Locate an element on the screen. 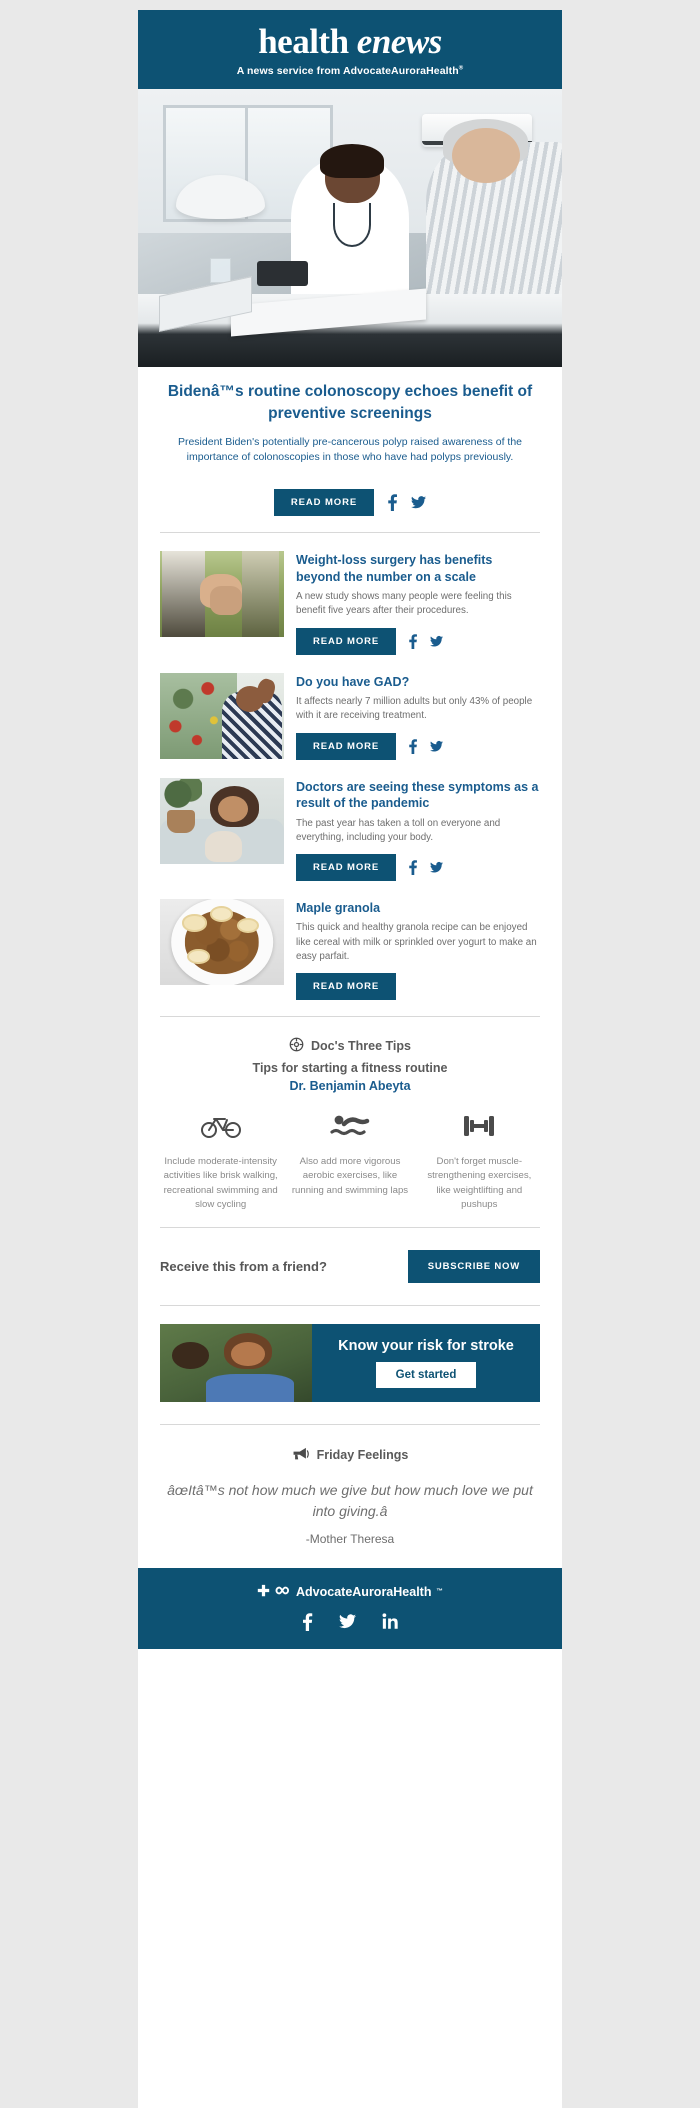  footer-social-links is located at coordinates (350, 1621).